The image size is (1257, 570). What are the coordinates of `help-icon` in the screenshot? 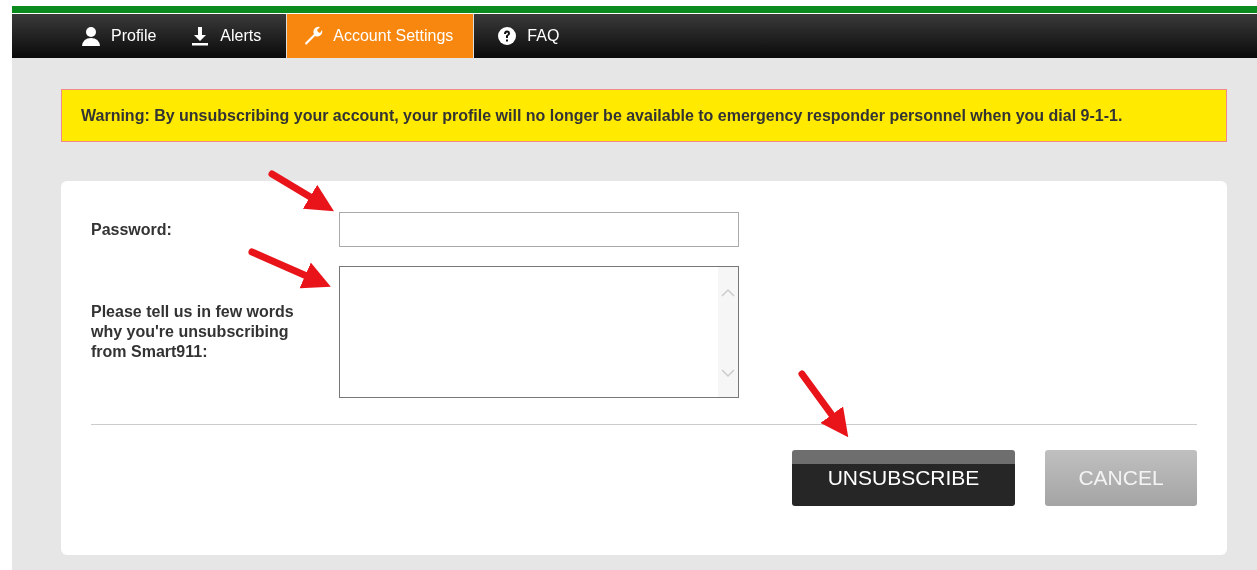 It's located at (507, 36).